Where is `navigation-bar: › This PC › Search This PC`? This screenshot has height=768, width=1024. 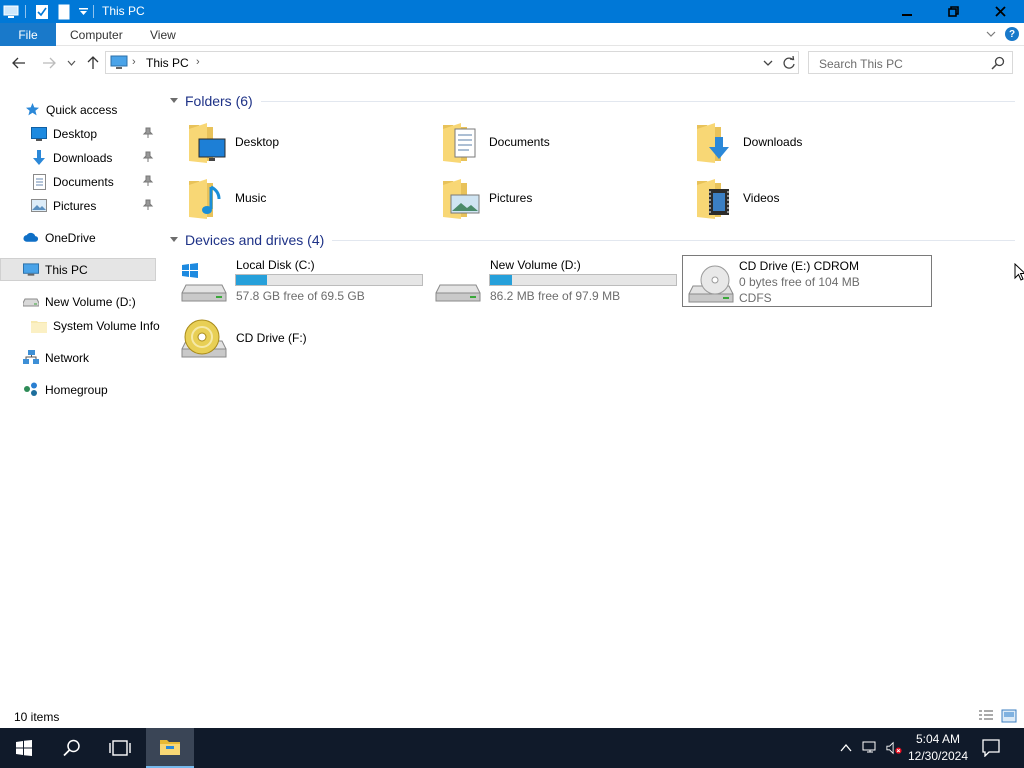 navigation-bar: › This PC › Search This PC is located at coordinates (512, 63).